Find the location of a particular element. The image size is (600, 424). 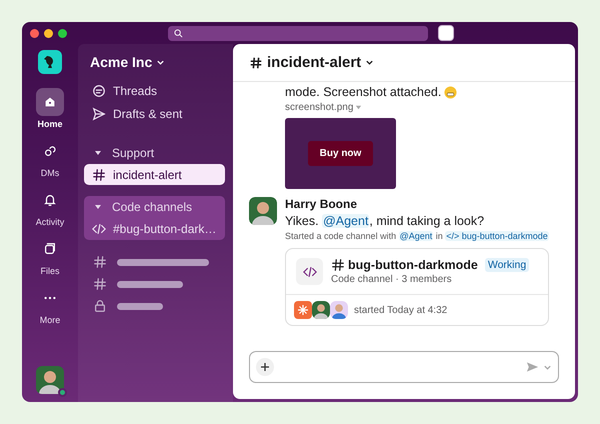

workspace-logo is located at coordinates (50, 62).